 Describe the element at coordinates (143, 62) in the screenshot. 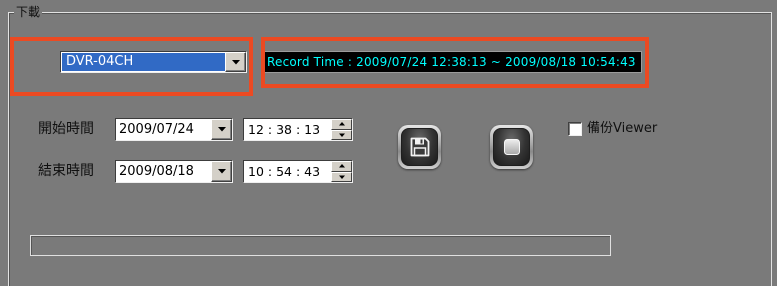

I see `channel-select-value: DVR-04CH` at that location.